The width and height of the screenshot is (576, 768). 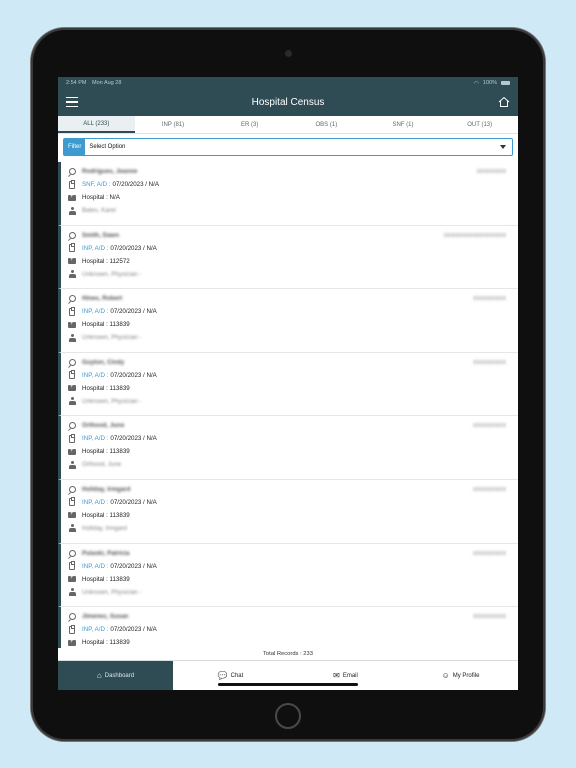 I want to click on status-bar: 2:54 PM Mon Aug 28 ◠ 100%, so click(x=288, y=83).